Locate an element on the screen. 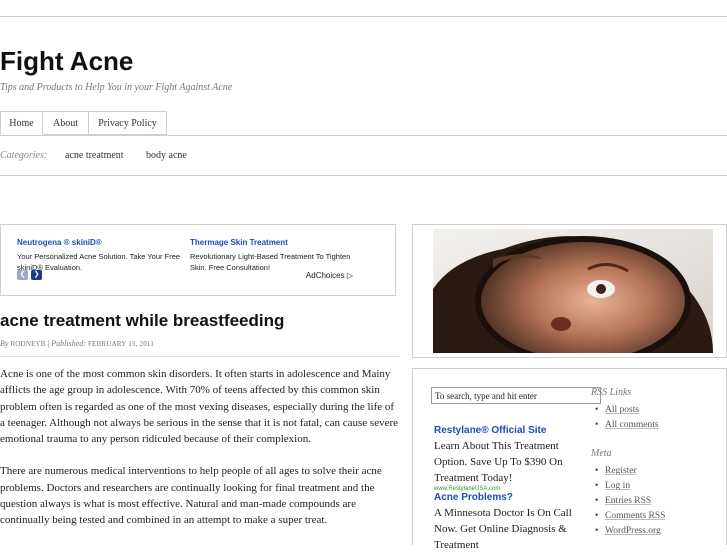 The width and height of the screenshot is (727, 553). chevron-left-icon: ❮ is located at coordinates (22, 275).